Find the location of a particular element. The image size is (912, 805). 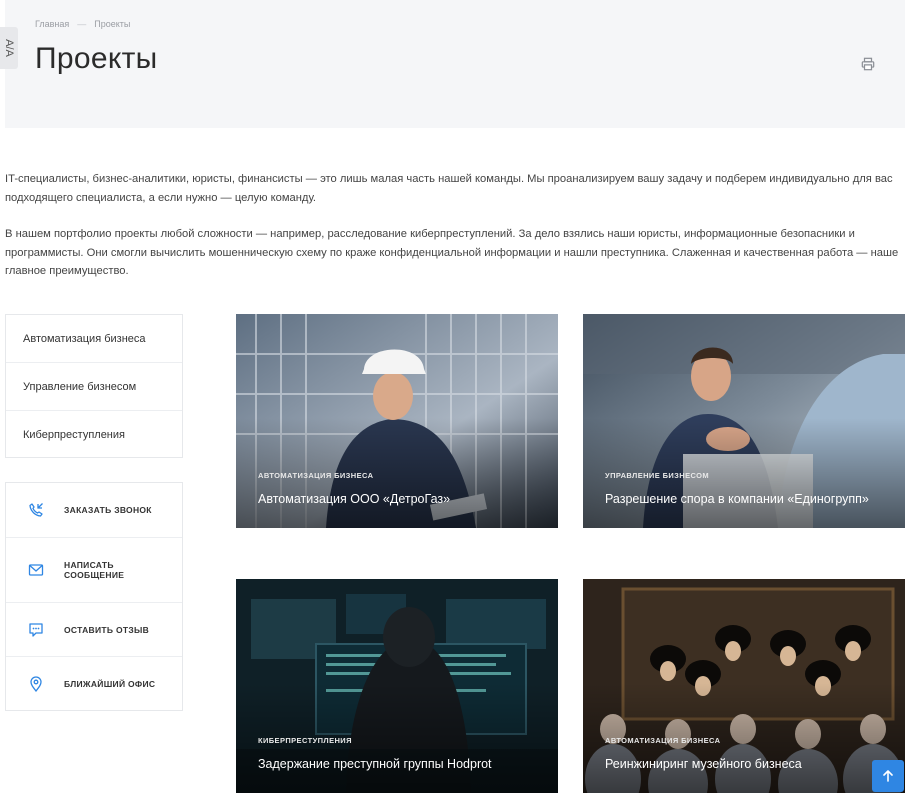

leave-review-button: Оставить отзыв is located at coordinates (94, 630).